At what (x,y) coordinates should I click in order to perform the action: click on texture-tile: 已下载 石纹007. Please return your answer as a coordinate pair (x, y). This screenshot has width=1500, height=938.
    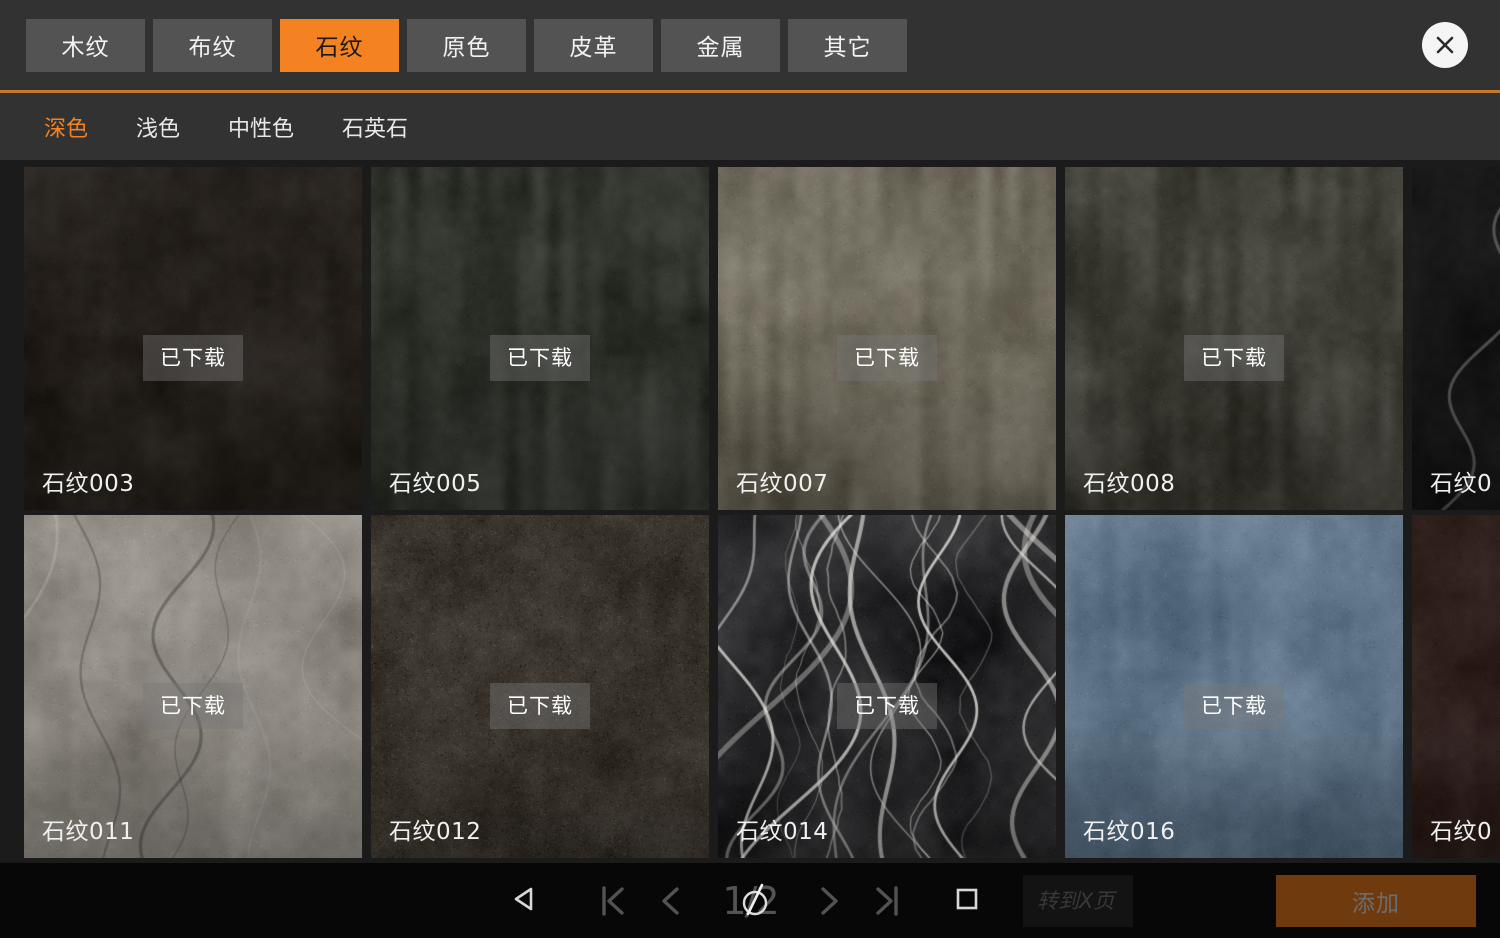
    Looking at the image, I should click on (887, 338).